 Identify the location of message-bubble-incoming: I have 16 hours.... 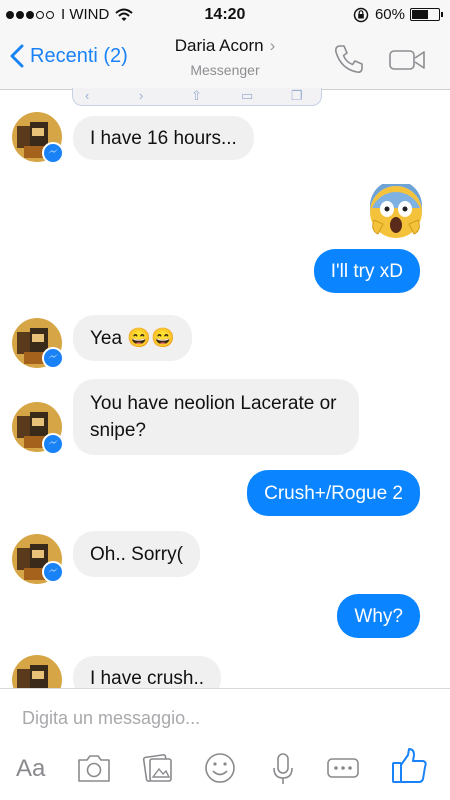
(163, 138).